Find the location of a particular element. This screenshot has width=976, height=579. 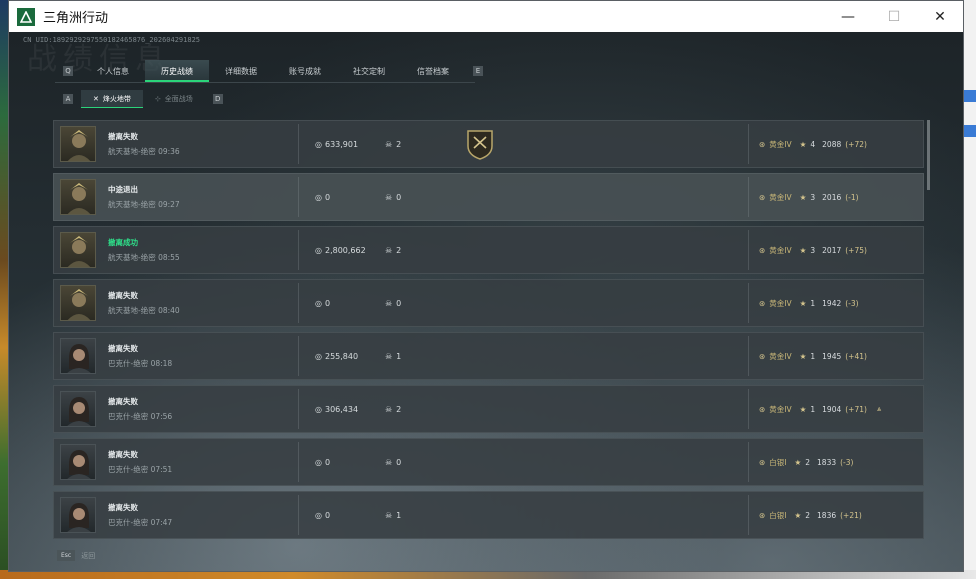

close-button: ✕ is located at coordinates (940, 16).